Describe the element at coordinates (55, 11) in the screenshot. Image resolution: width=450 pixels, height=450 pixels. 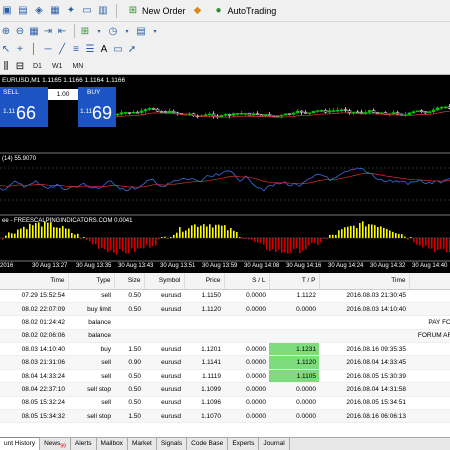
I see `data-window-icon: ▦` at that location.